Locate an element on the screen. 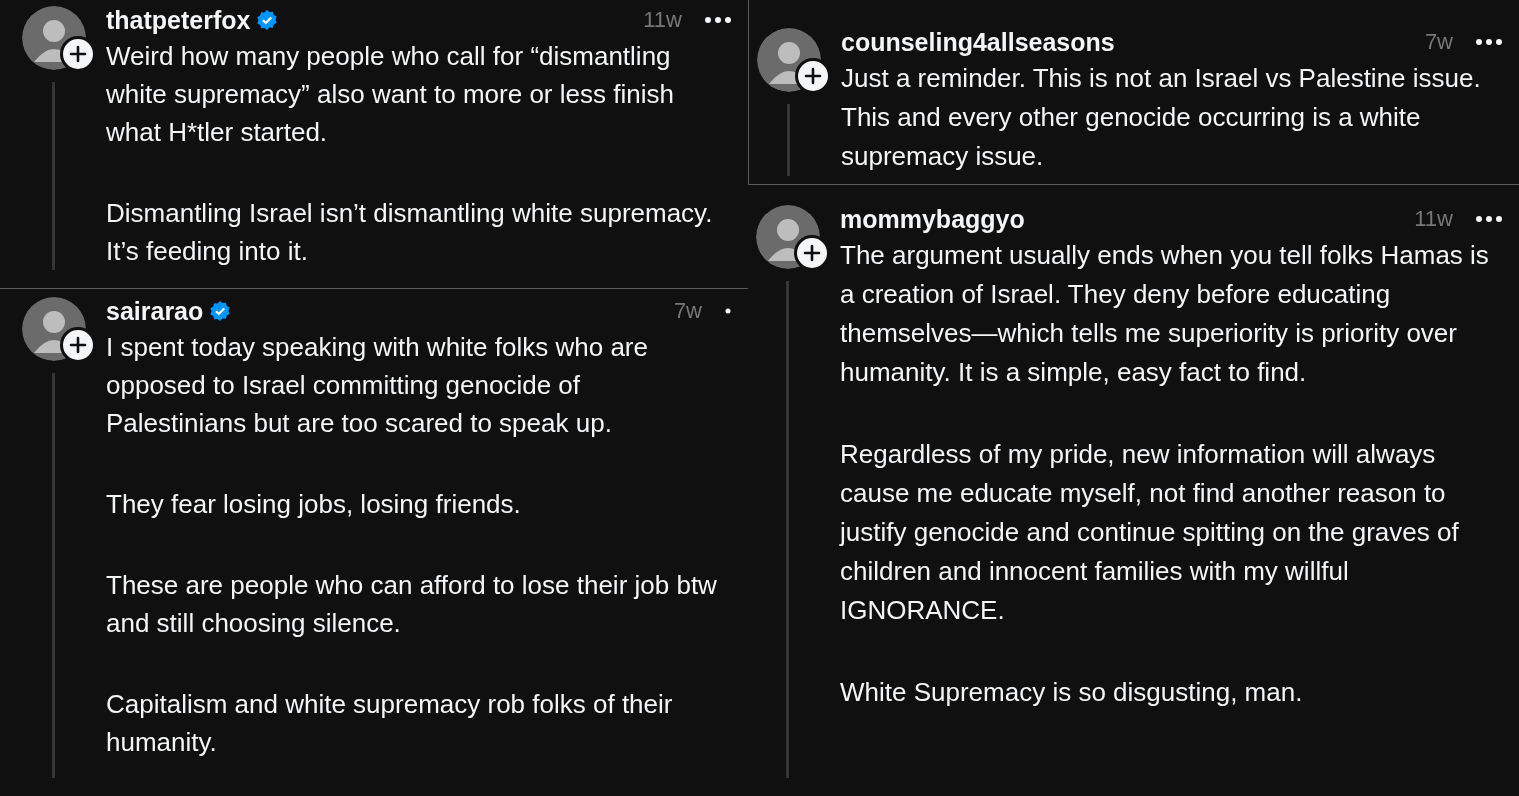 This screenshot has height=796, width=1519. post-text: They fear losing jobs, losing friends. is located at coordinates (314, 504).